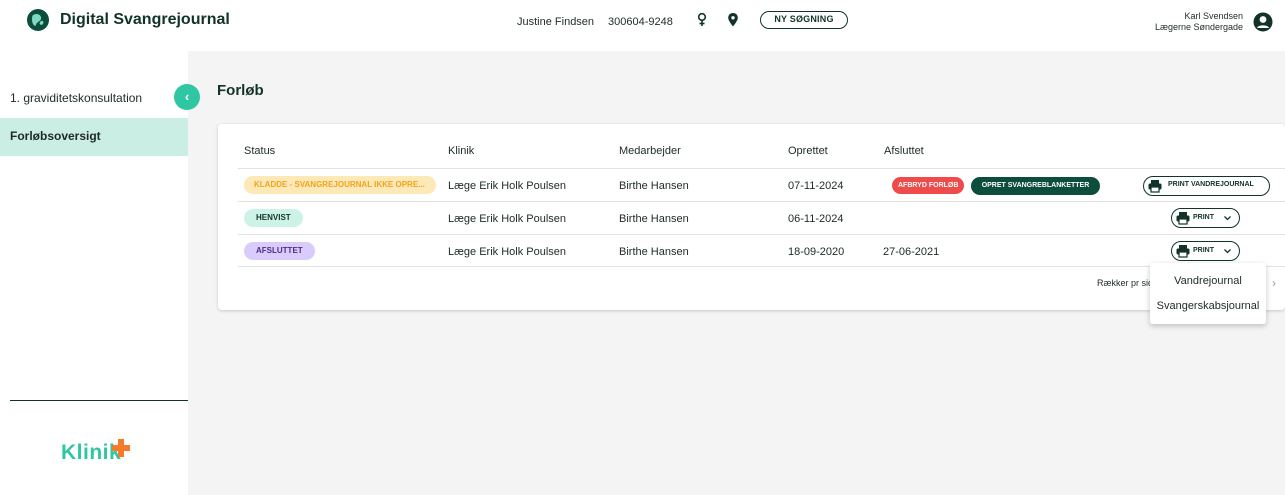 The width and height of the screenshot is (1285, 495). What do you see at coordinates (1208, 281) in the screenshot?
I see `menu-item-vandrejournal: Vandrejournal` at bounding box center [1208, 281].